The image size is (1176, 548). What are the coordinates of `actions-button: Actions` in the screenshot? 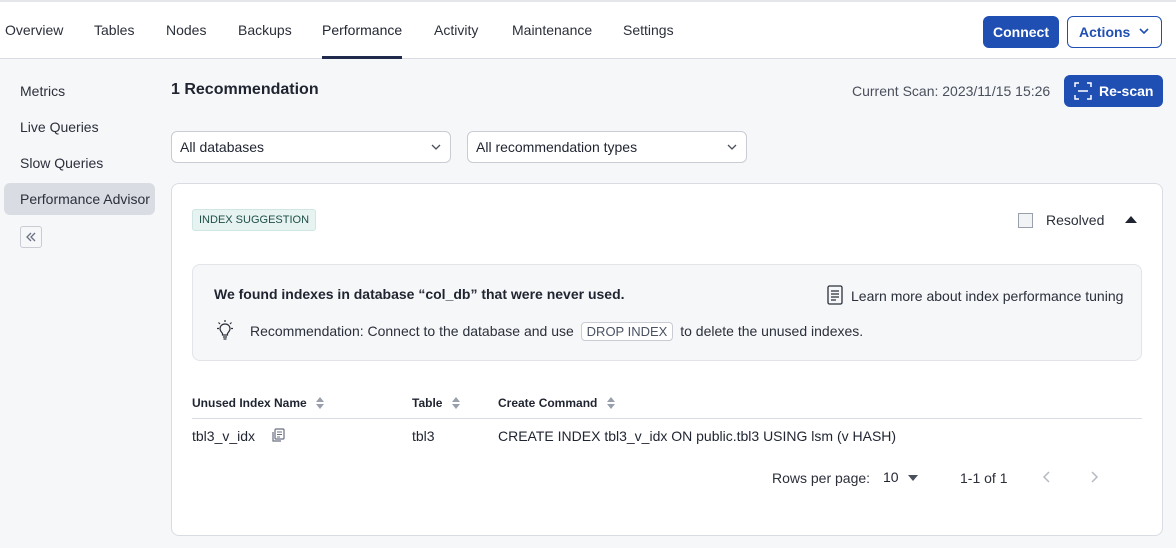 It's located at (1114, 32).